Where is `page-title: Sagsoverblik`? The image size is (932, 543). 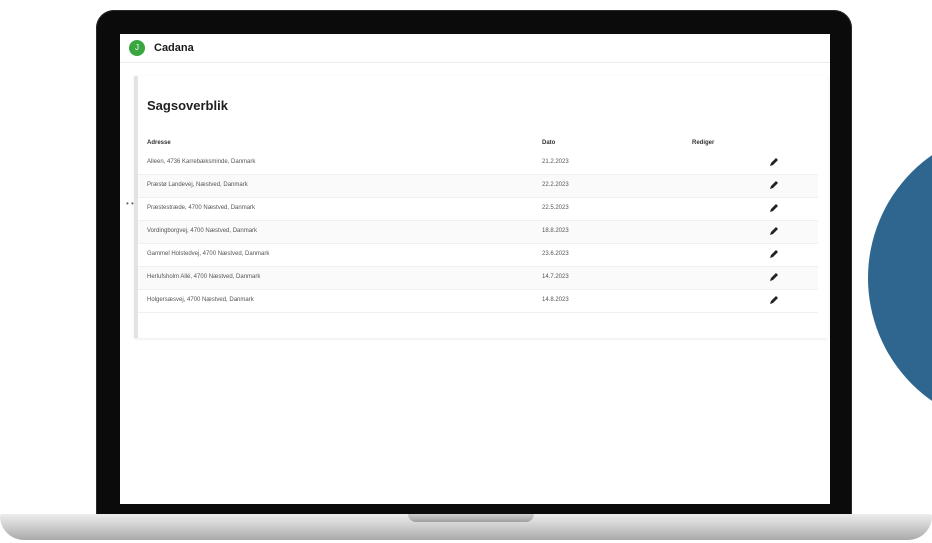 page-title: Sagsoverblik is located at coordinates (187, 105).